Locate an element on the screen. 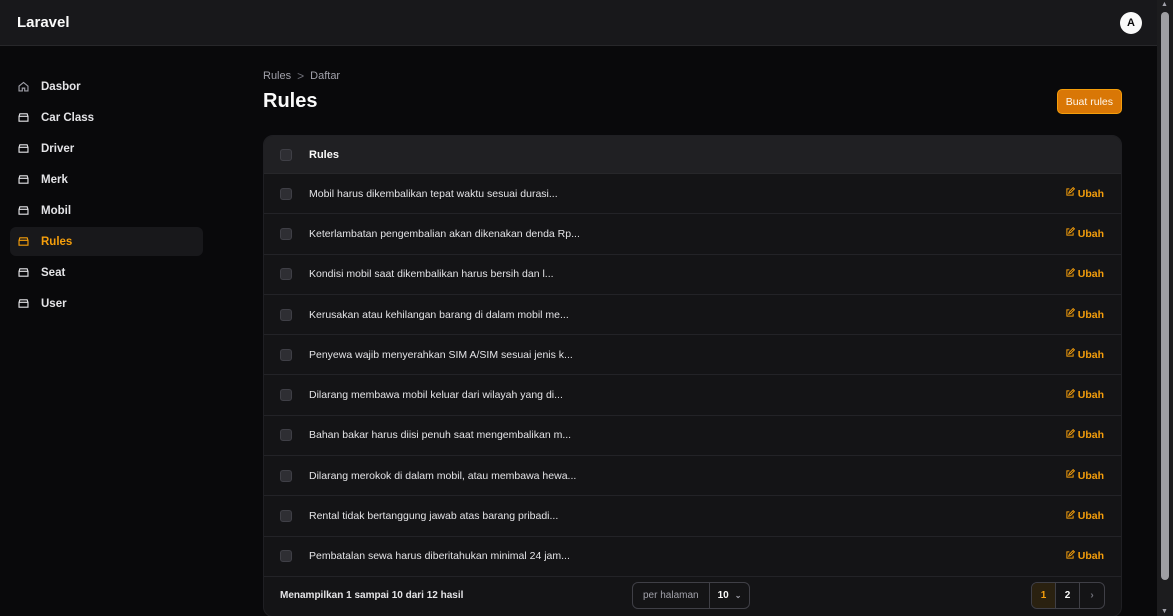 This screenshot has height=616, width=1173. sidebar-item-car-class: Car Class is located at coordinates (106, 117).